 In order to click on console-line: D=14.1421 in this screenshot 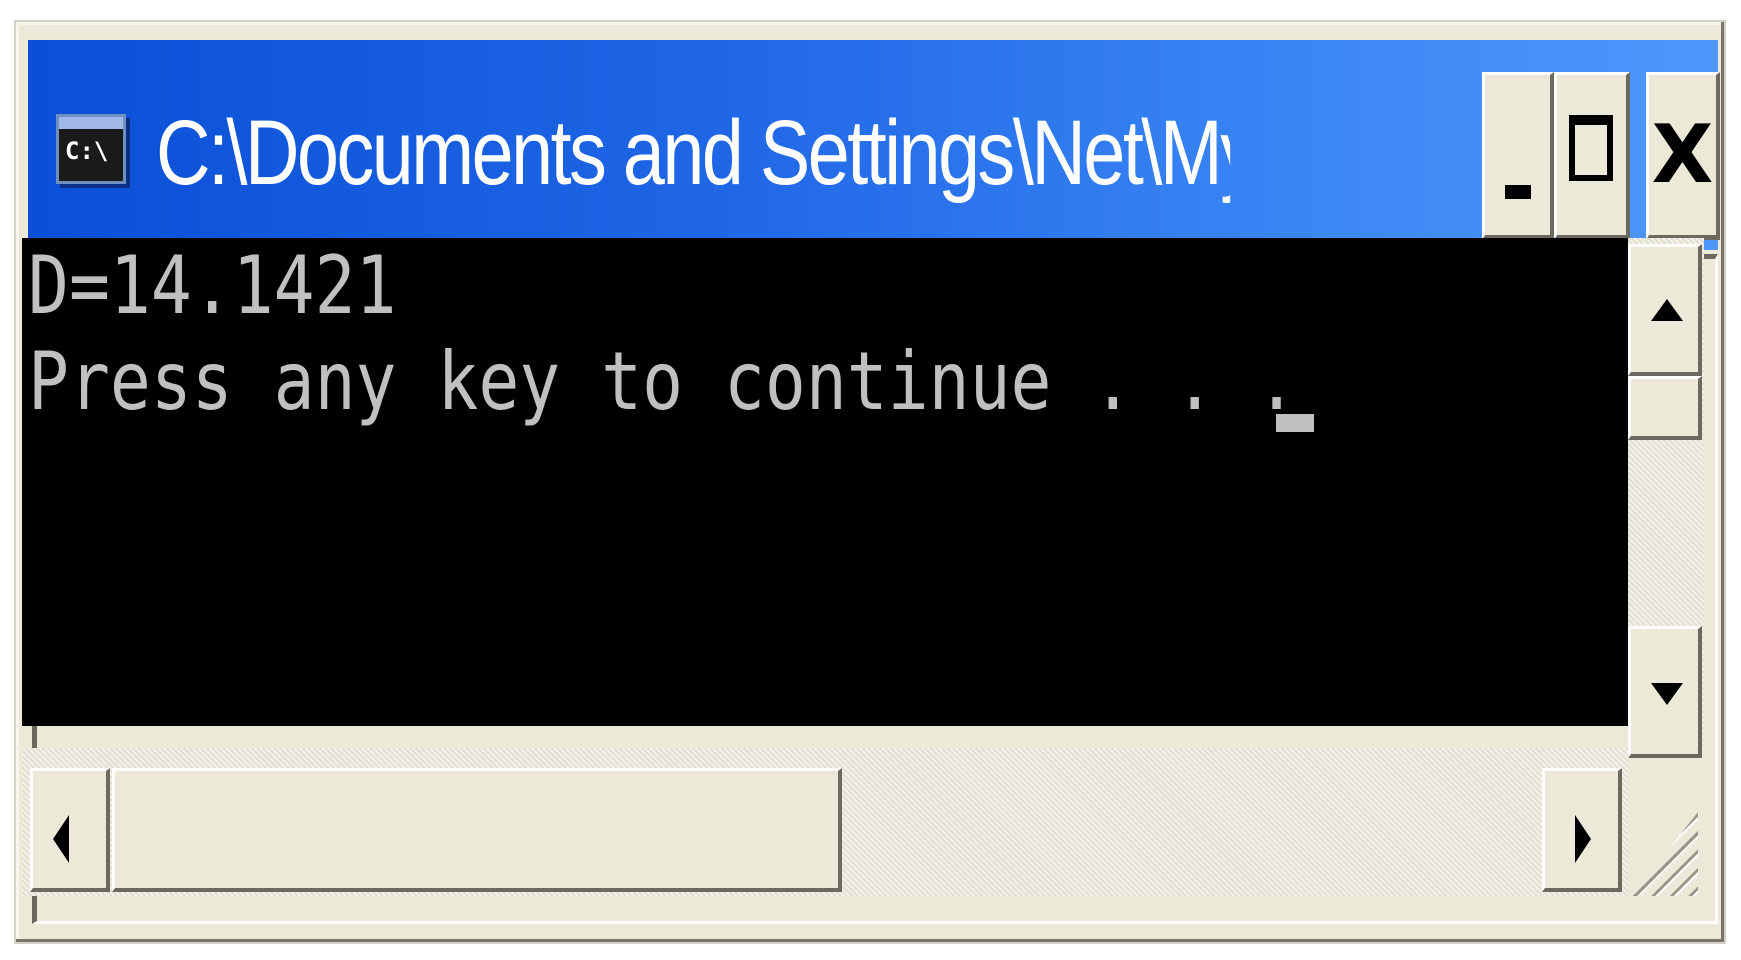, I will do `click(212, 285)`.